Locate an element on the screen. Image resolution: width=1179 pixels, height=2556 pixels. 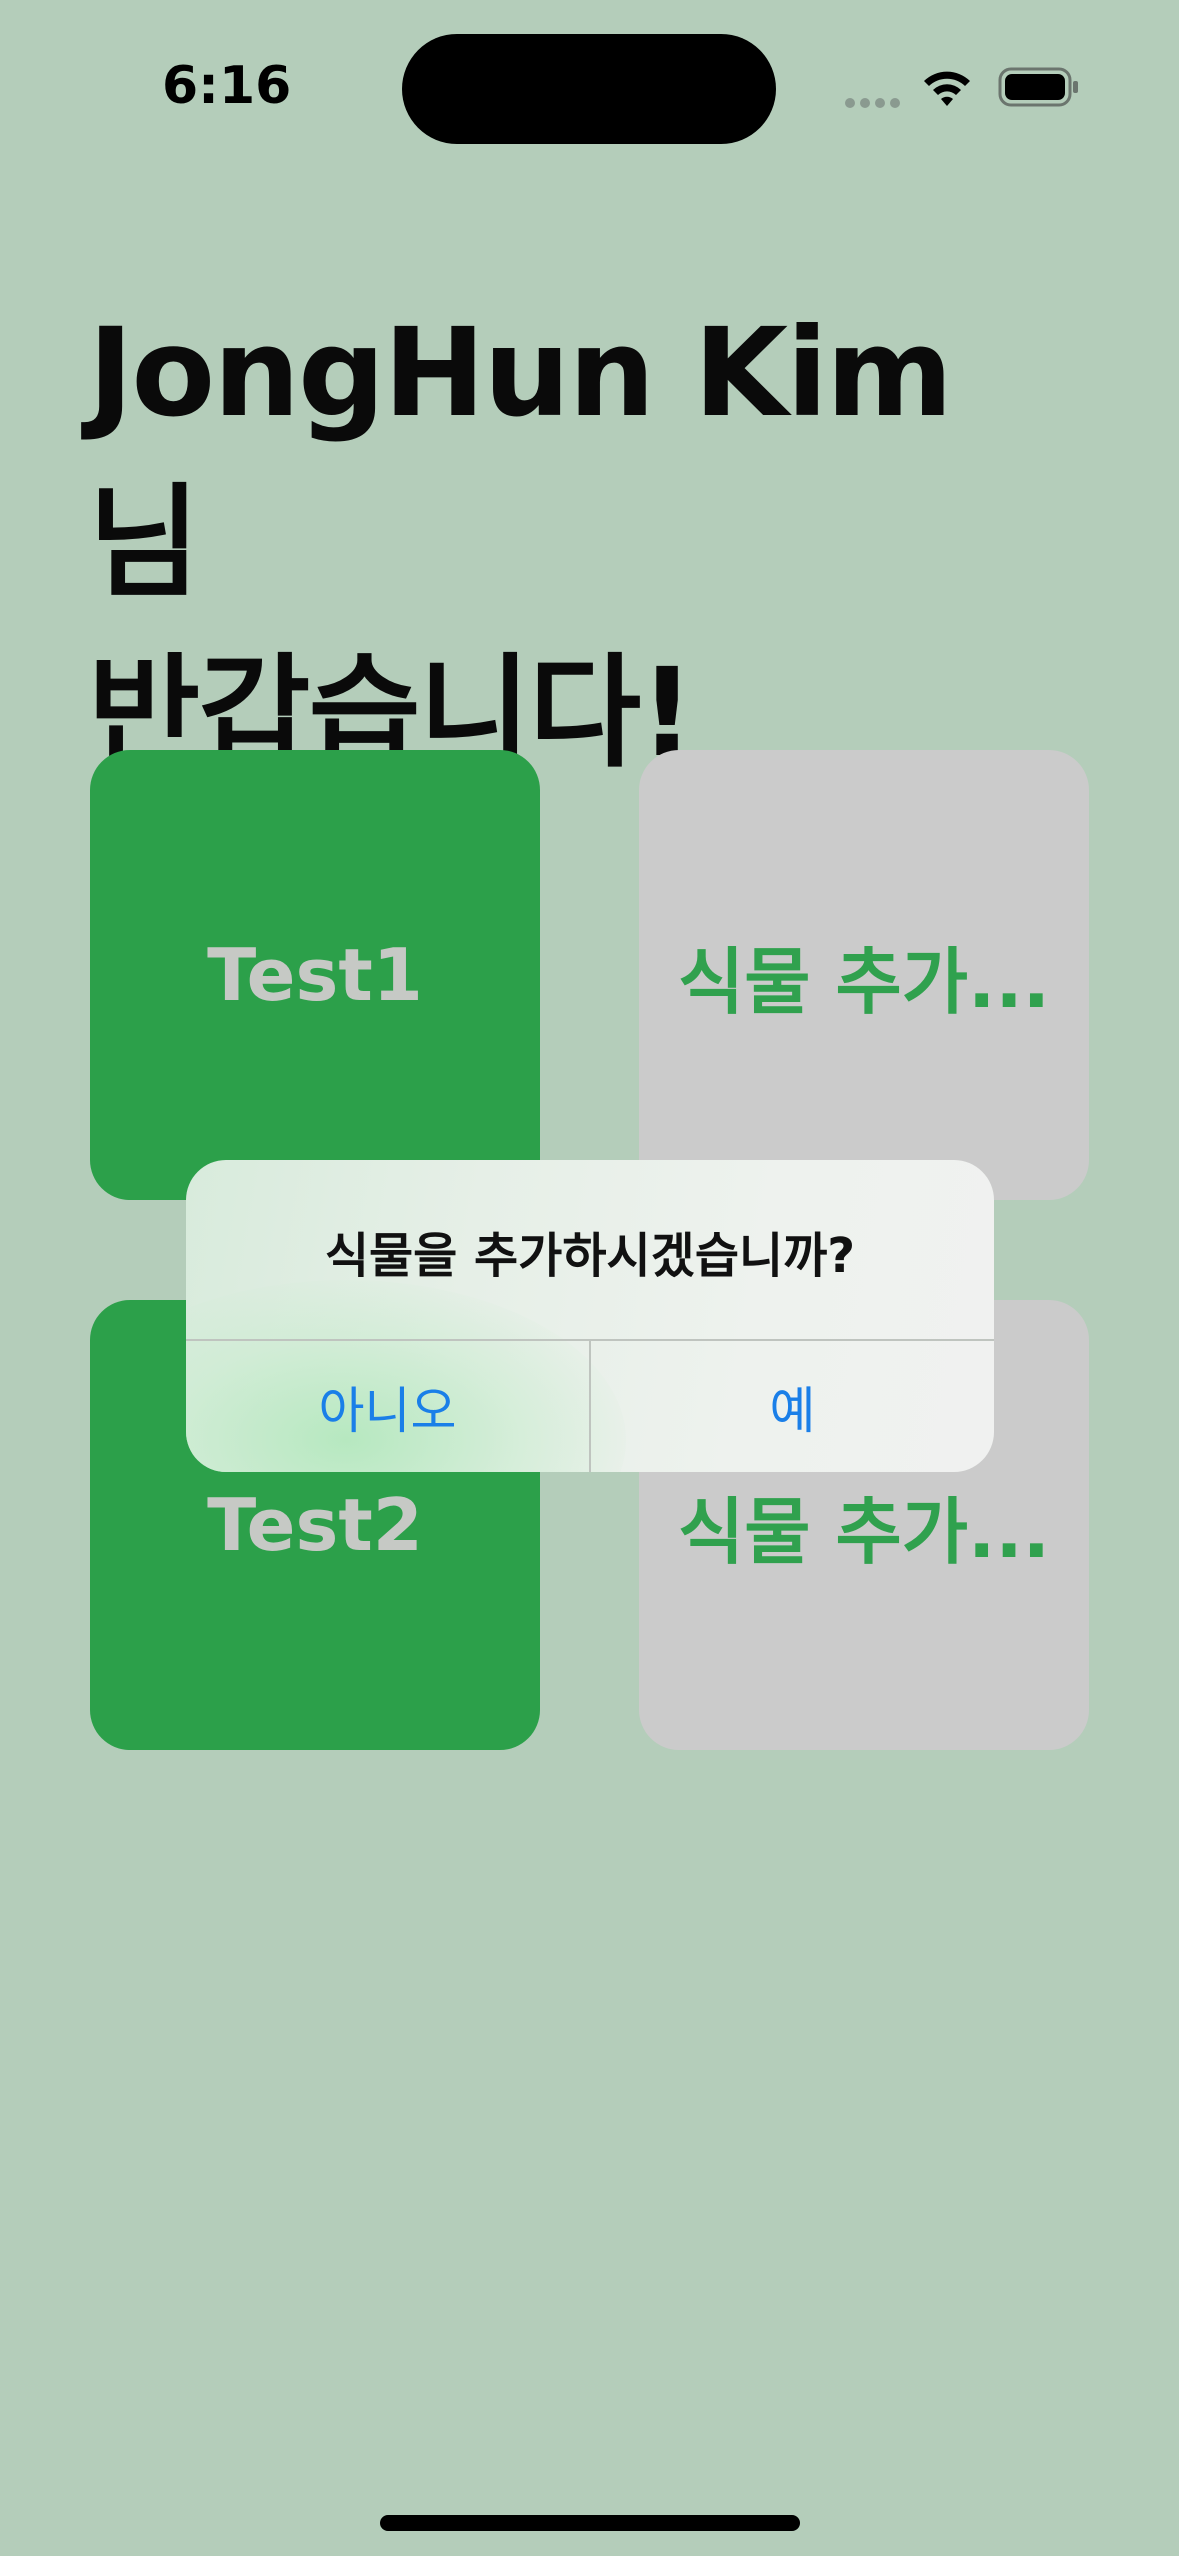
battery-icon is located at coordinates (1038, 87).